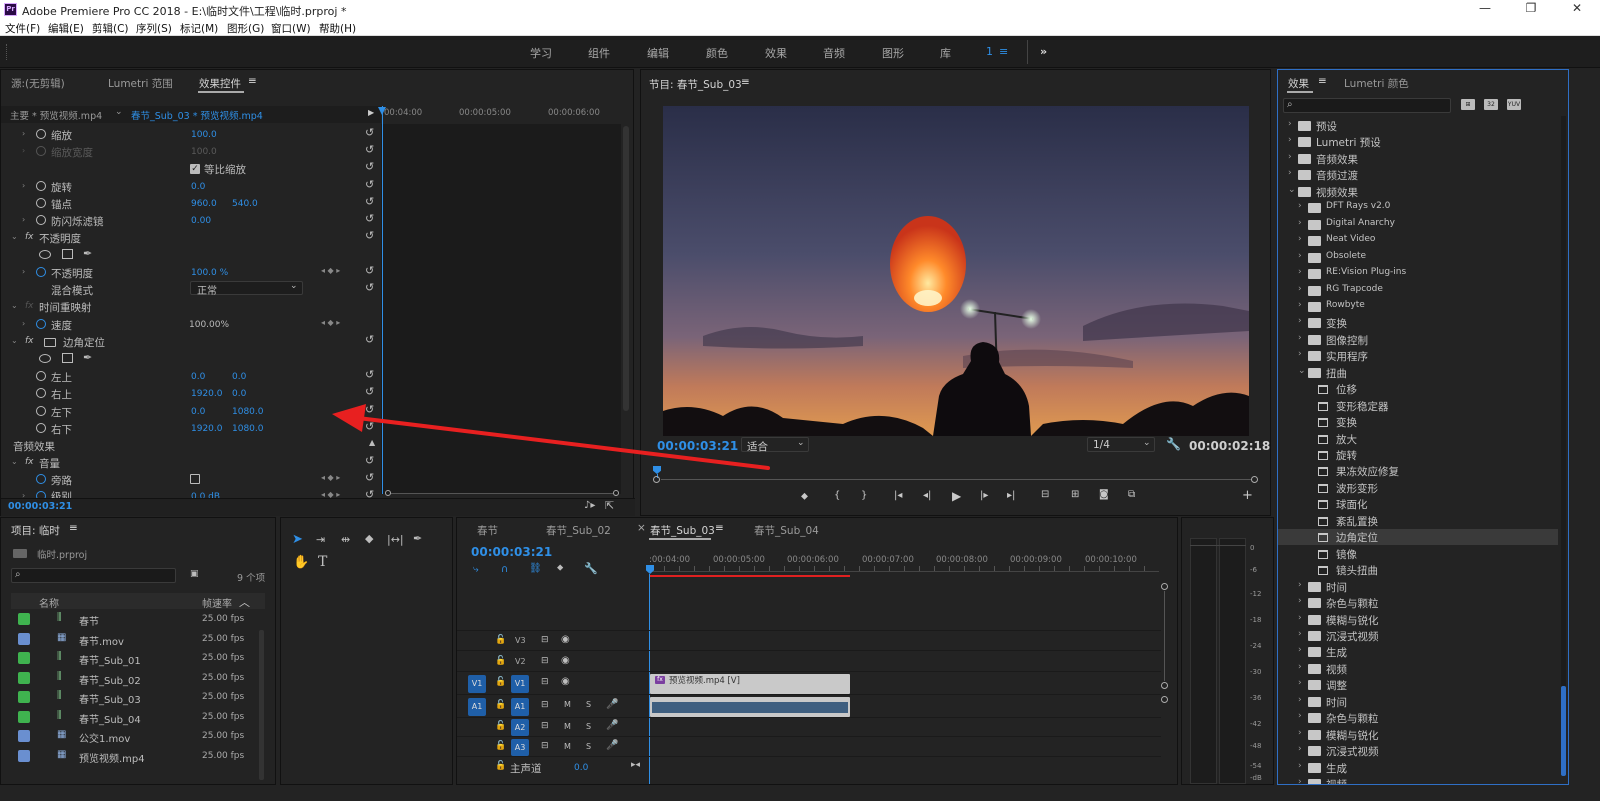 This screenshot has height=801, width=1600. I want to click on track-target-v1: V1, so click(520, 684).